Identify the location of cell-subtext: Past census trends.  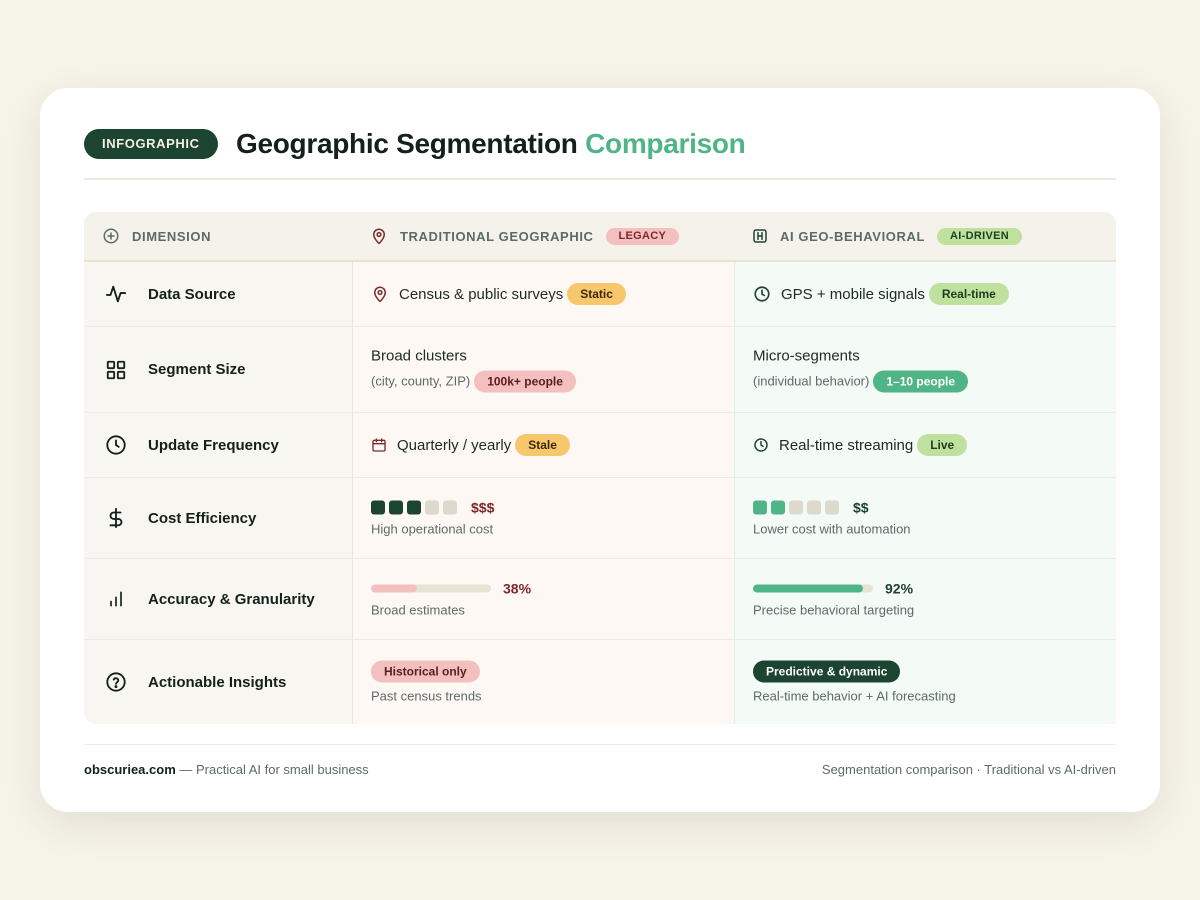
(426, 696).